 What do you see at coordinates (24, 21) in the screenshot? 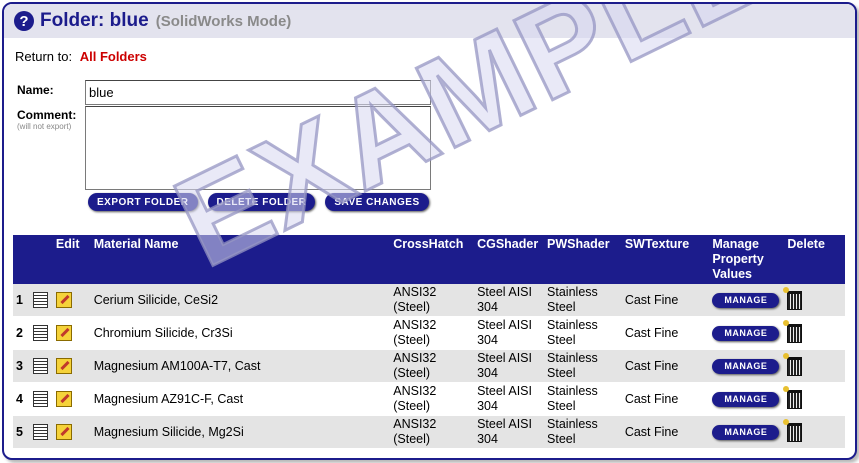
I see `help-icon: ?` at bounding box center [24, 21].